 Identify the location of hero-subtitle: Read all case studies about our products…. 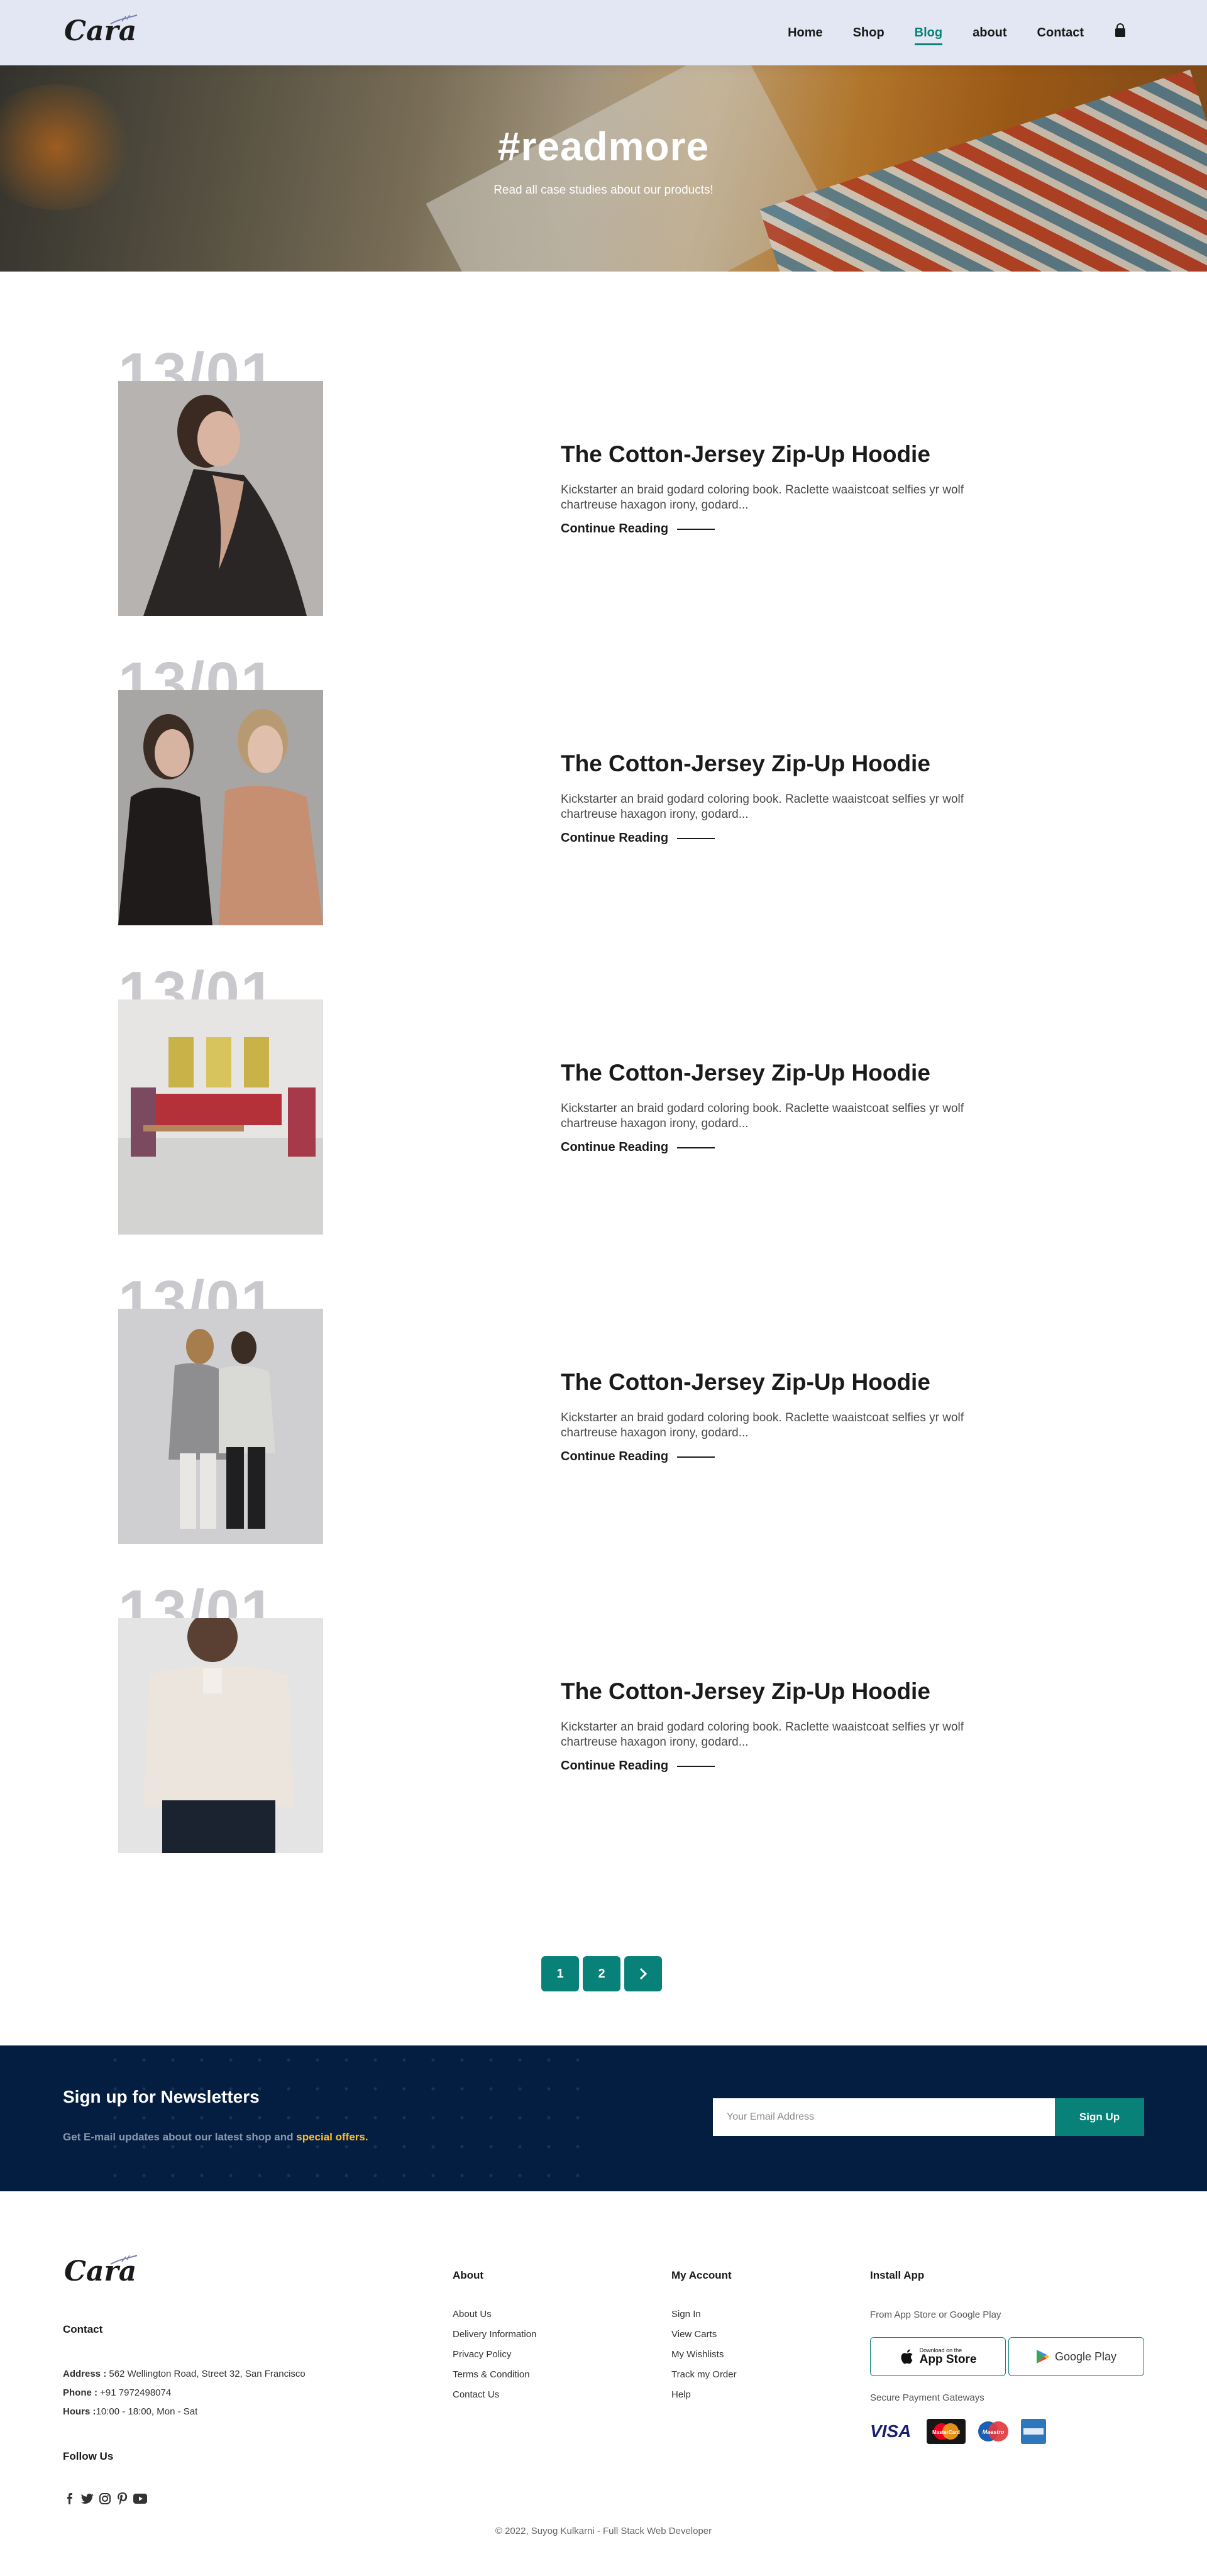
(603, 190).